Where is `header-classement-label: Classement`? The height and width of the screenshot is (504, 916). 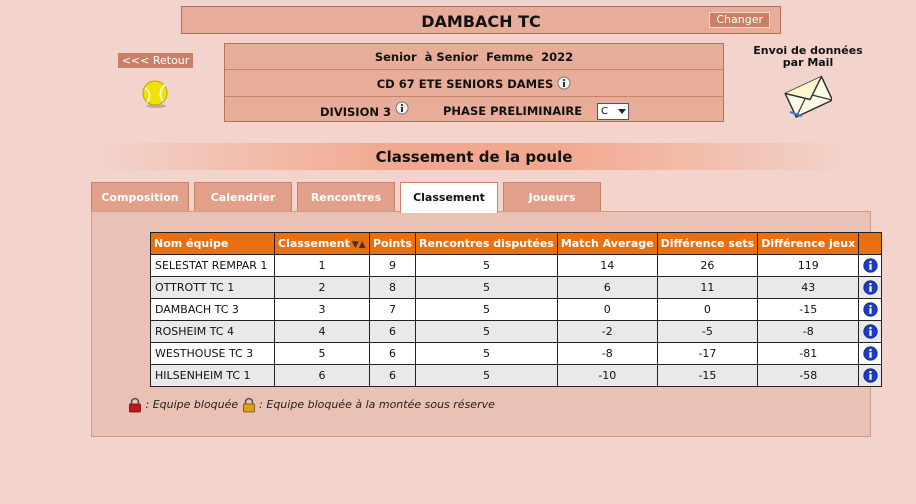
header-classement-label: Classement is located at coordinates (314, 243).